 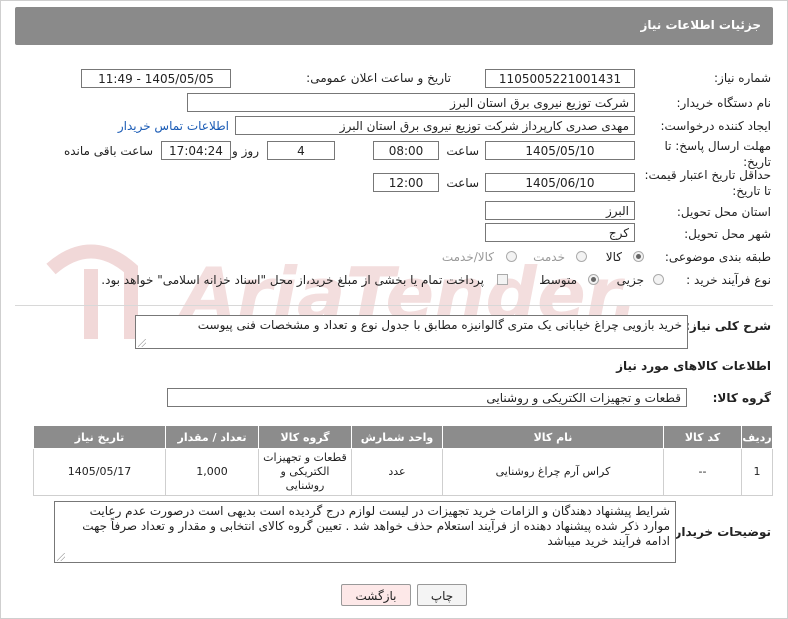 What do you see at coordinates (376, 595) in the screenshot?
I see `back-button: بازگشت` at bounding box center [376, 595].